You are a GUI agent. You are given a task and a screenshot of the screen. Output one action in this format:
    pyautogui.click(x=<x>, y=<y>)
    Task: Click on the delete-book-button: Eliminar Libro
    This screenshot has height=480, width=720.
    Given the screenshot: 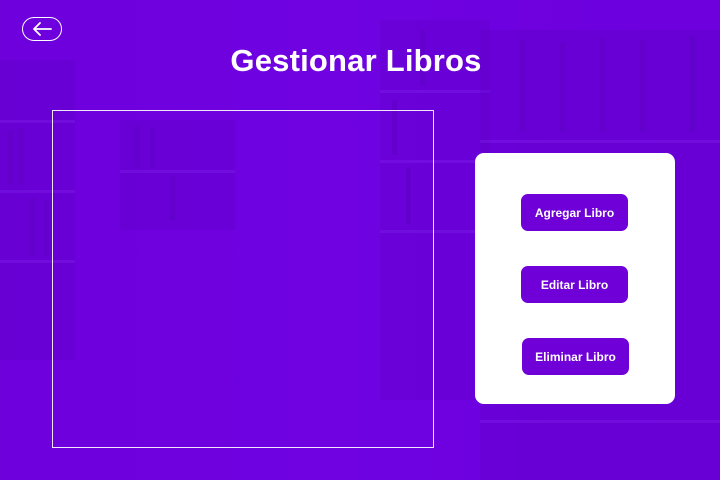 What is the action you would take?
    pyautogui.click(x=575, y=356)
    